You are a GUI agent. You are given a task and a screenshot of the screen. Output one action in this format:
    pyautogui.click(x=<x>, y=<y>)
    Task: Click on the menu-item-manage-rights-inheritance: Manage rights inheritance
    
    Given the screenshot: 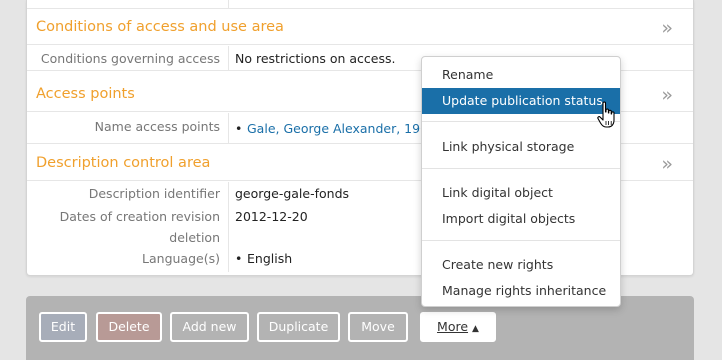 What is the action you would take?
    pyautogui.click(x=521, y=291)
    